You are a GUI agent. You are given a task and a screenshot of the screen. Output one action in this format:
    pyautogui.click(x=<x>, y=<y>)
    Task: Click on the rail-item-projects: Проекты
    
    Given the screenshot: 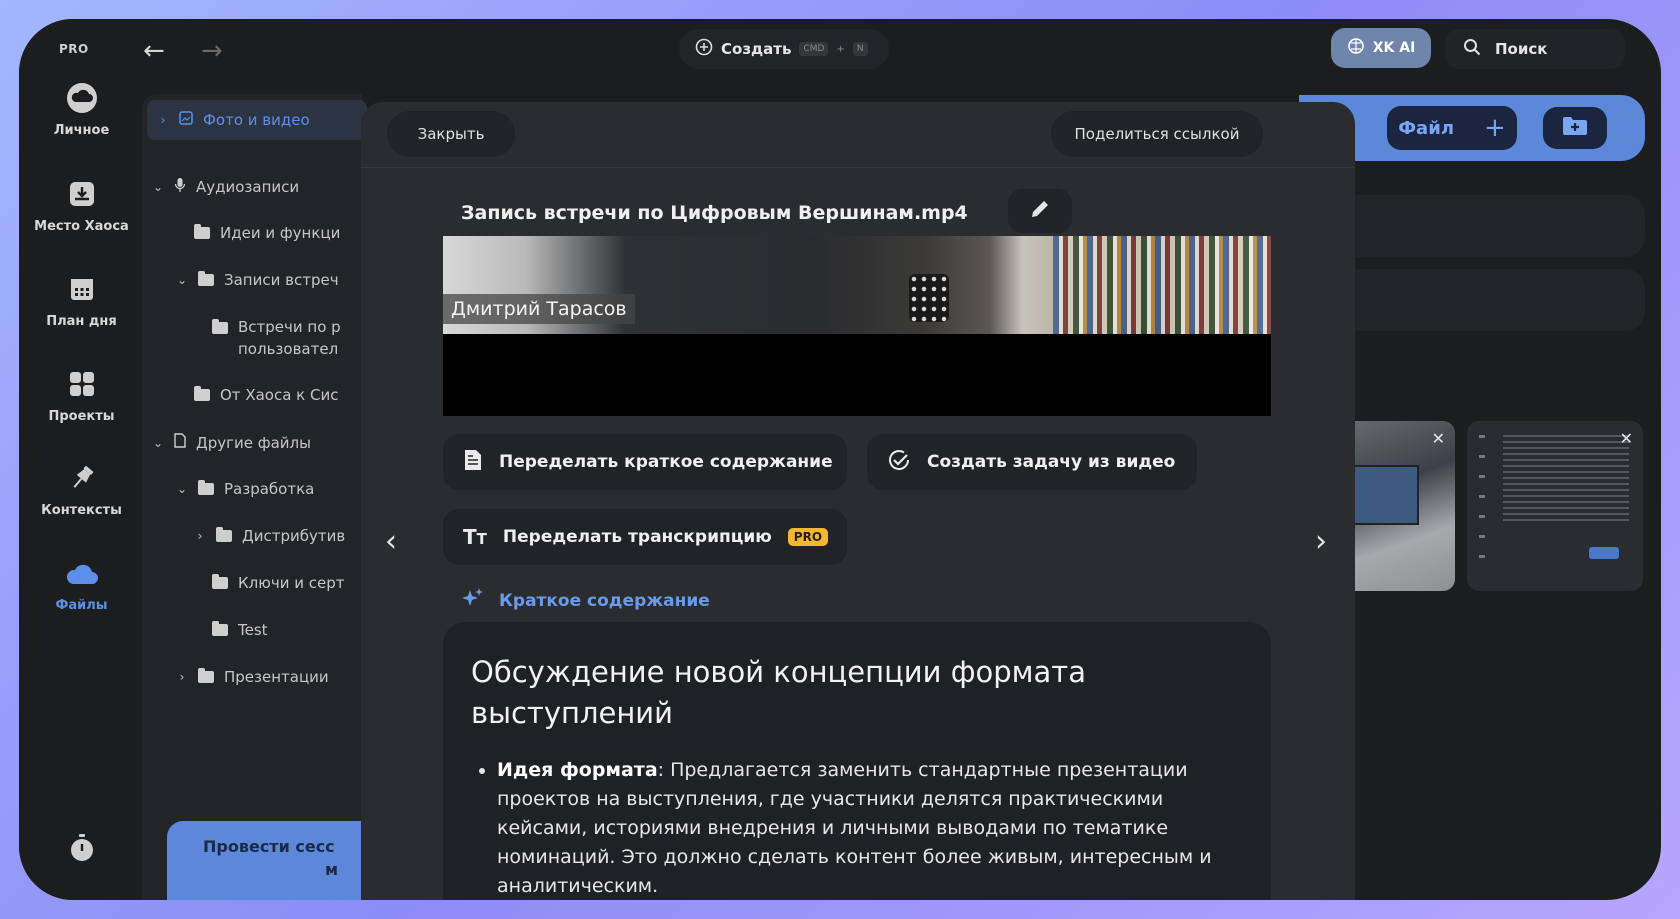 What is the action you would take?
    pyautogui.click(x=81, y=395)
    